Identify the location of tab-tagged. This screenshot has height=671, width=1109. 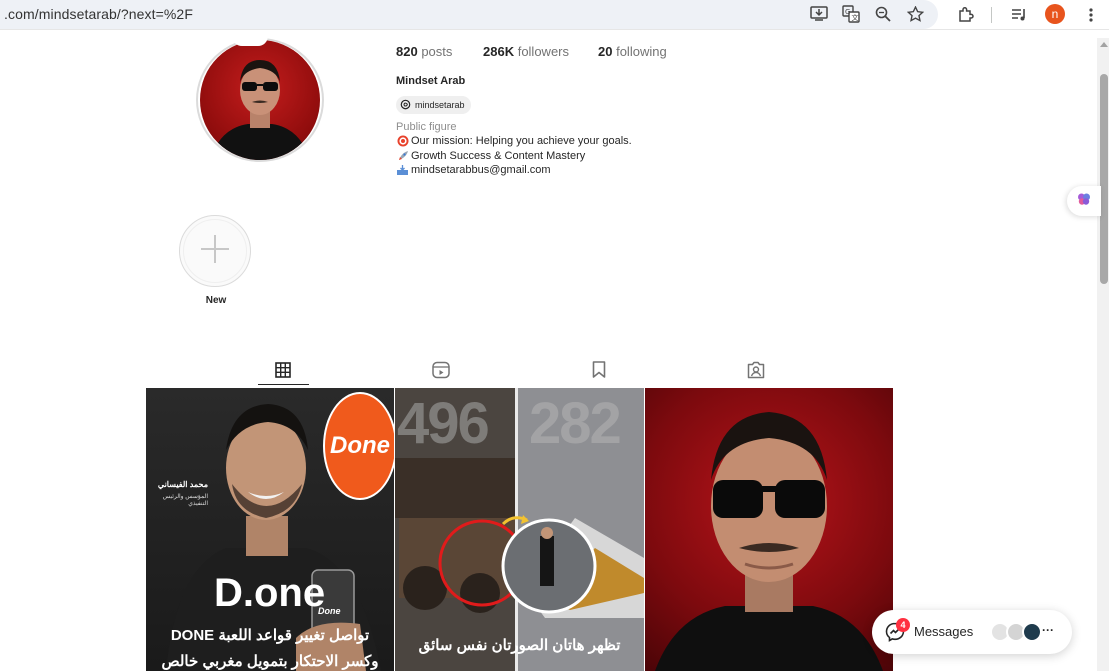
(756, 372).